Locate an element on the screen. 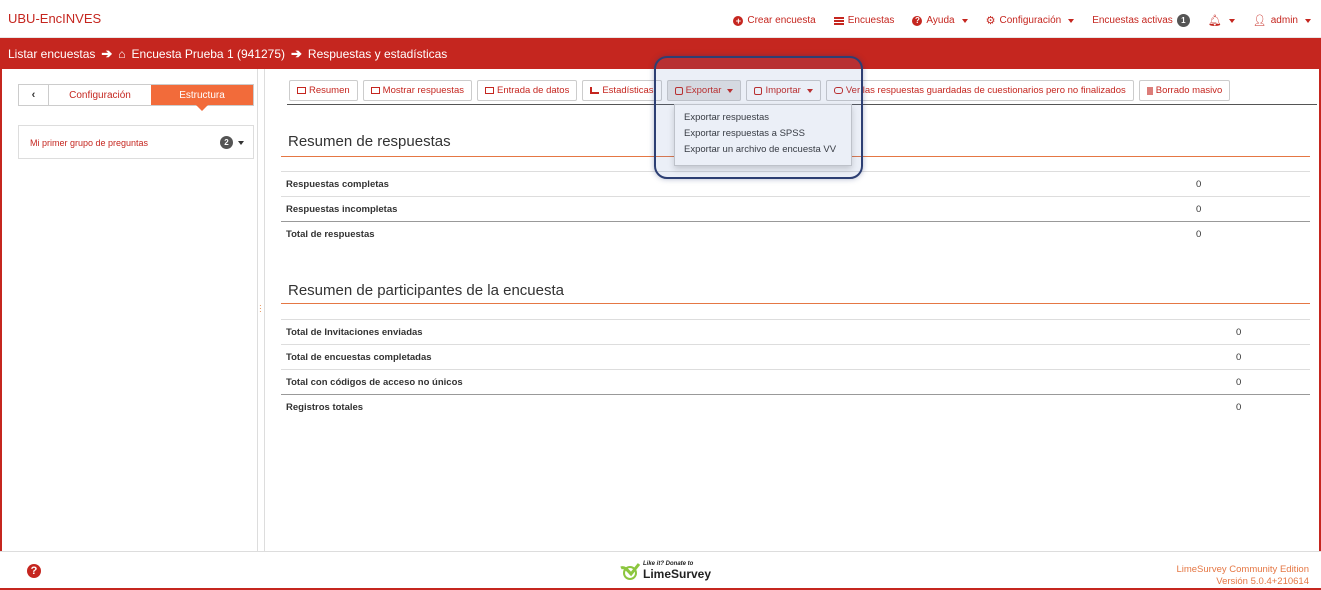 The image size is (1321, 590). question-group-label: Mi primer grupo de preguntas is located at coordinates (89, 143).